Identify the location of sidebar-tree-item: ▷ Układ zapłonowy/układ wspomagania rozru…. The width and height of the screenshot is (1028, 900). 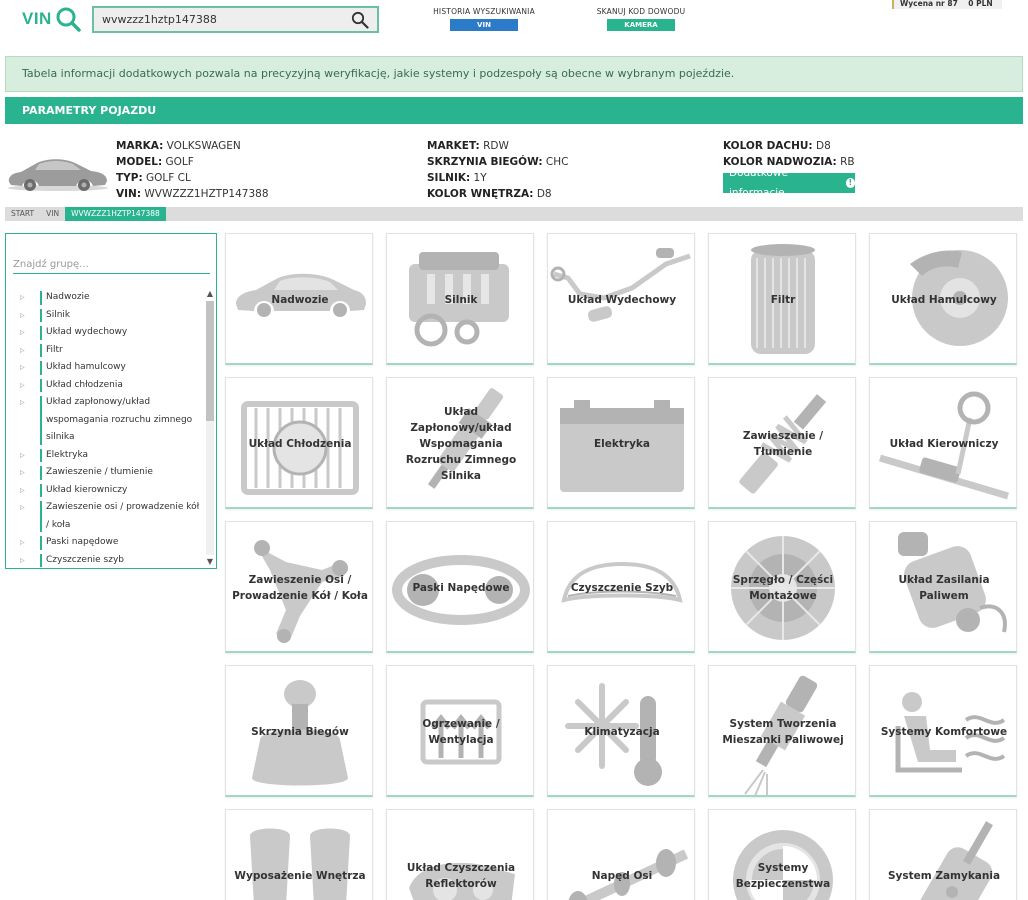
(104, 420).